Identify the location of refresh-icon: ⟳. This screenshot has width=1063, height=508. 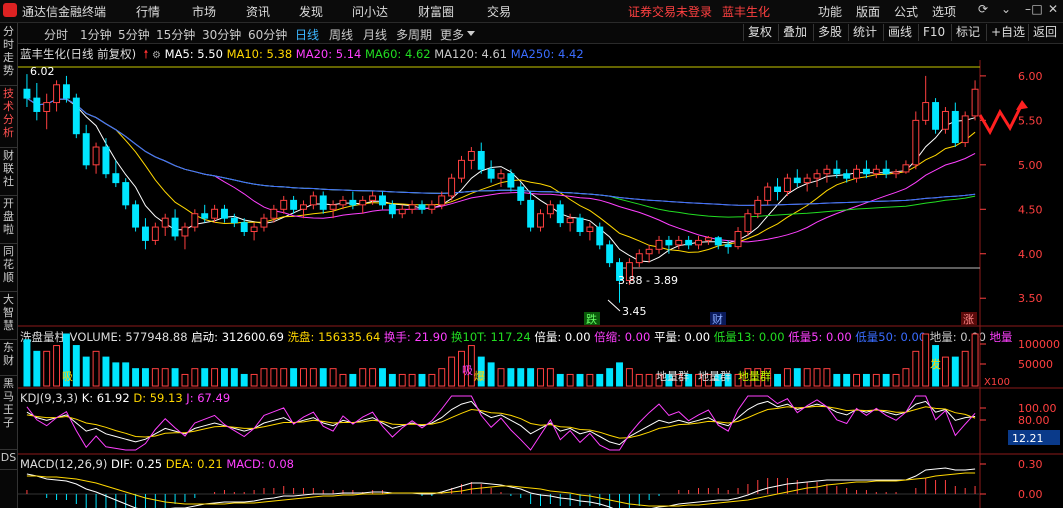
(983, 10).